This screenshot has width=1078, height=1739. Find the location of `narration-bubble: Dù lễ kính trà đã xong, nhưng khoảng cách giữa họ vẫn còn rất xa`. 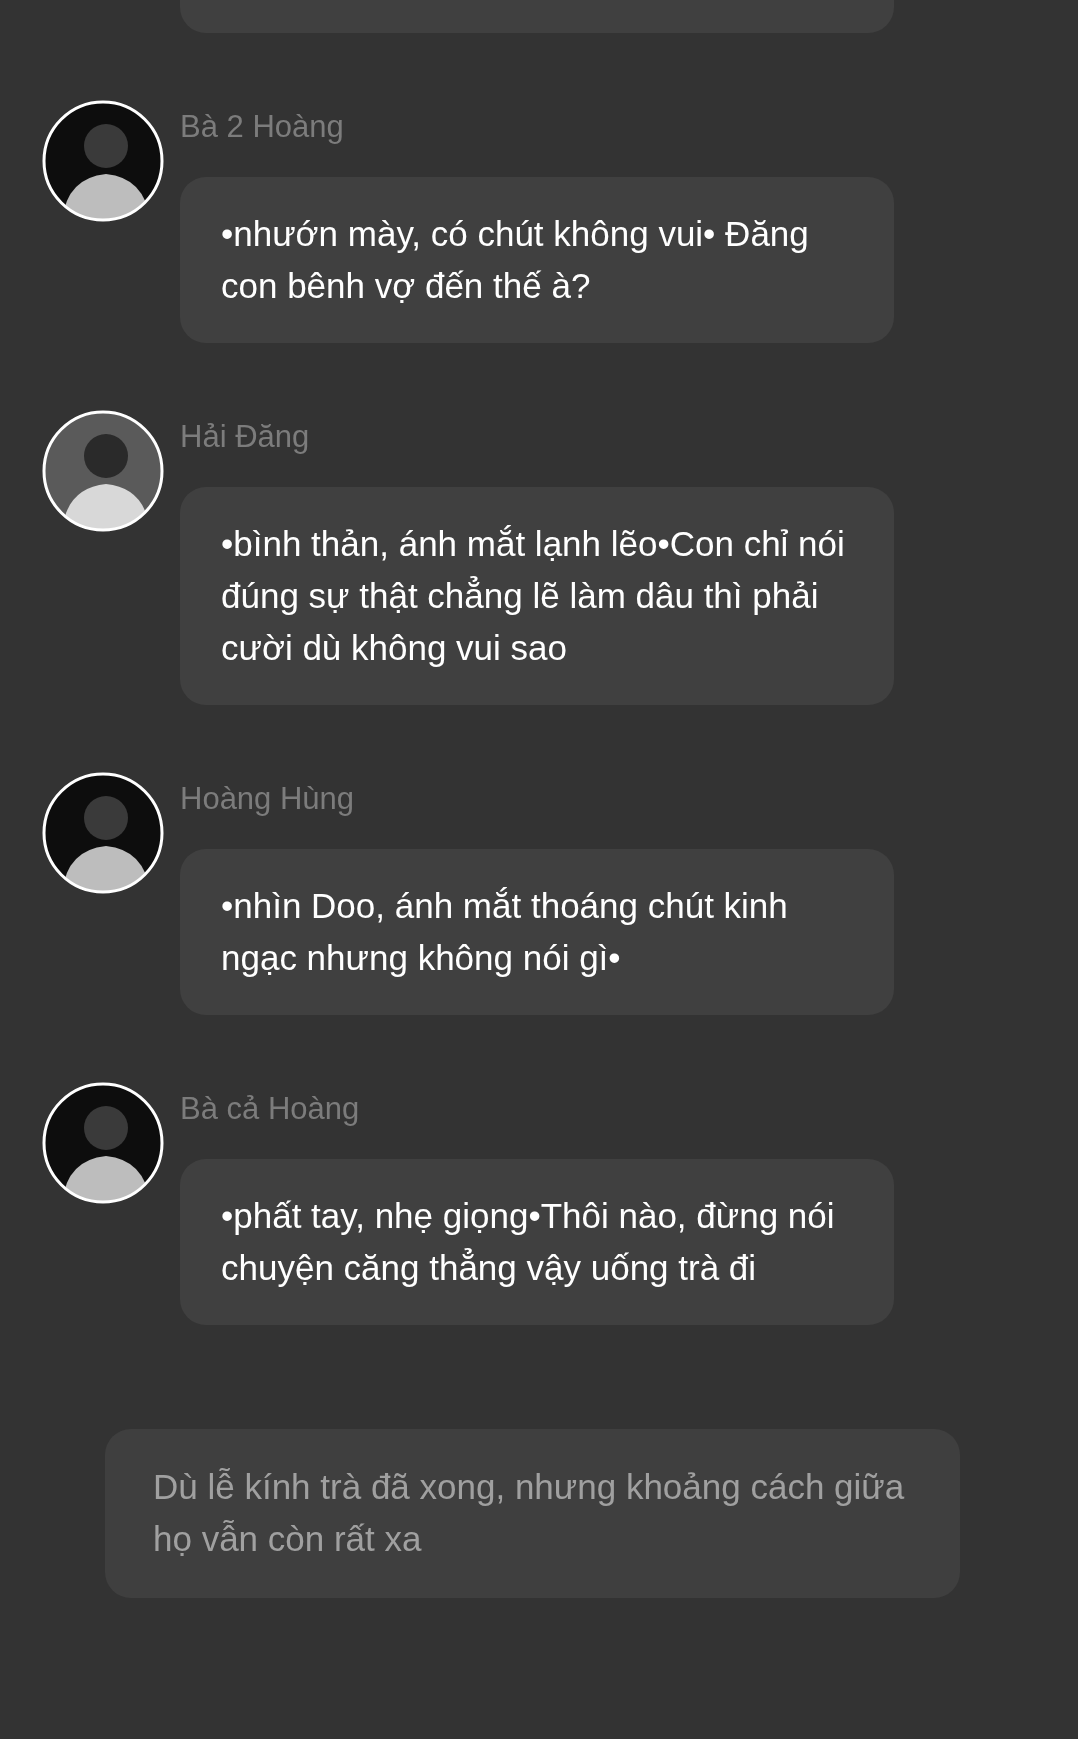

narration-bubble: Dù lễ kính trà đã xong, nhưng khoảng cách giữa họ vẫn còn rất xa is located at coordinates (532, 1513).